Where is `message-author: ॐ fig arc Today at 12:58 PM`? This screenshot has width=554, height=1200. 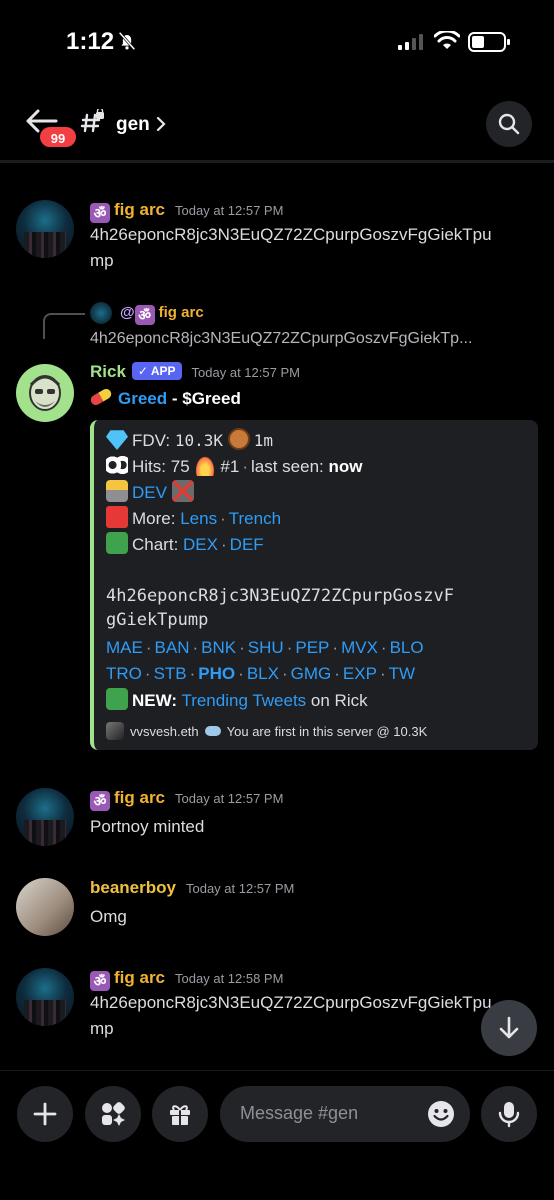
message-author: ॐ fig arc Today at 12:58 PM is located at coordinates (186, 979).